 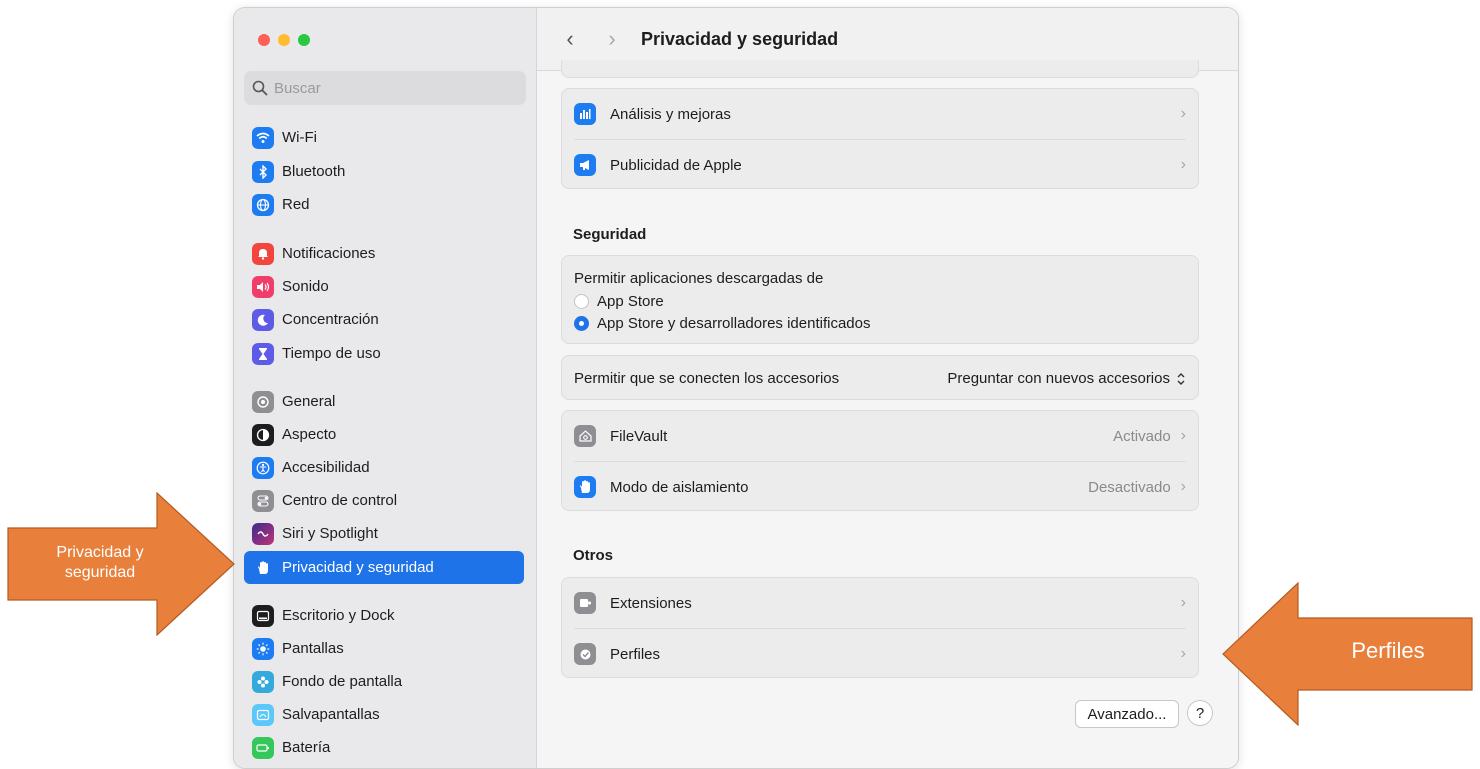 I want to click on sidebar-item-concentracion: Concentración, so click(x=384, y=319).